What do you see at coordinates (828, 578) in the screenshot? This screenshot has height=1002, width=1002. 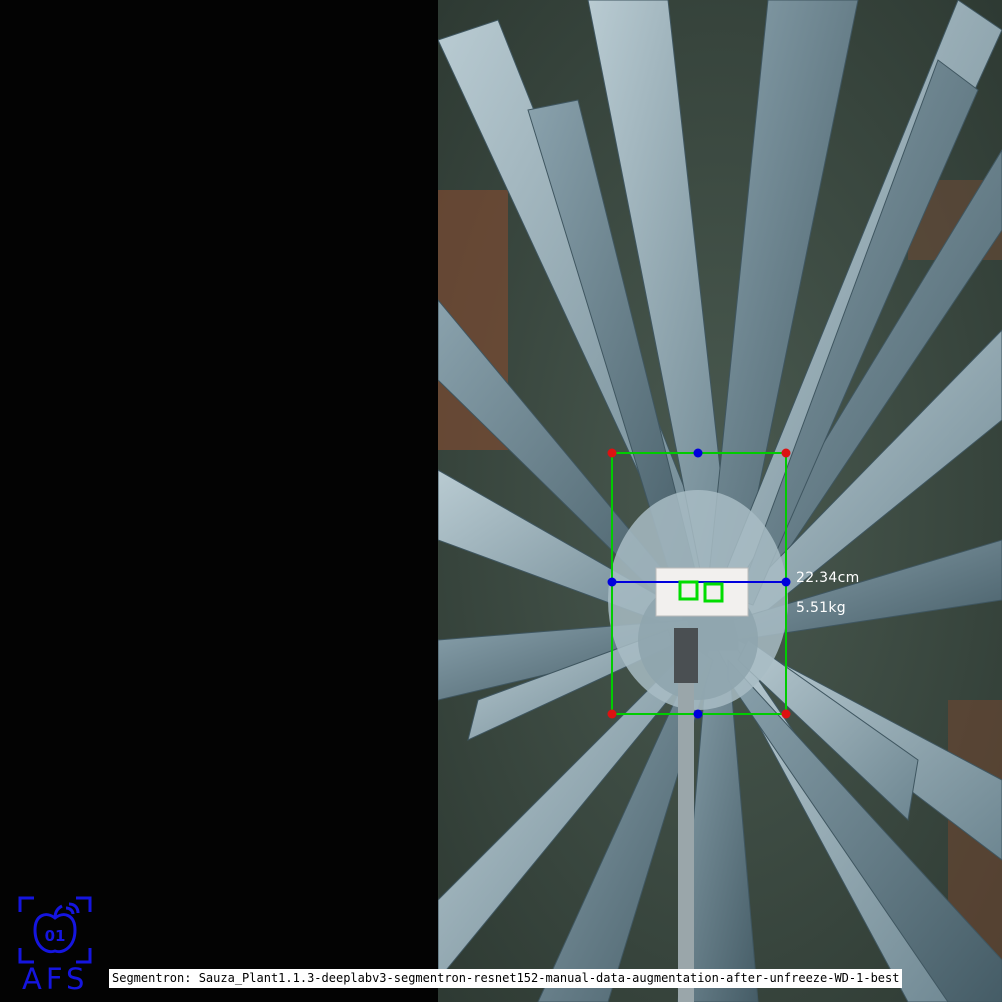 I see `diameter-label: 22.34cm` at bounding box center [828, 578].